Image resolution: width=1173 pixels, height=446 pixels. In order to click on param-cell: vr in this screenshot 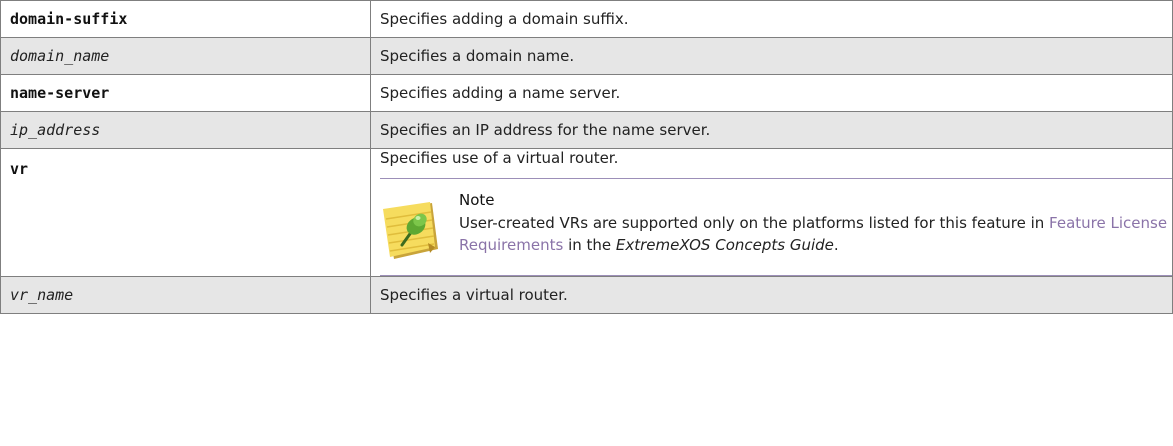, I will do `click(185, 212)`.